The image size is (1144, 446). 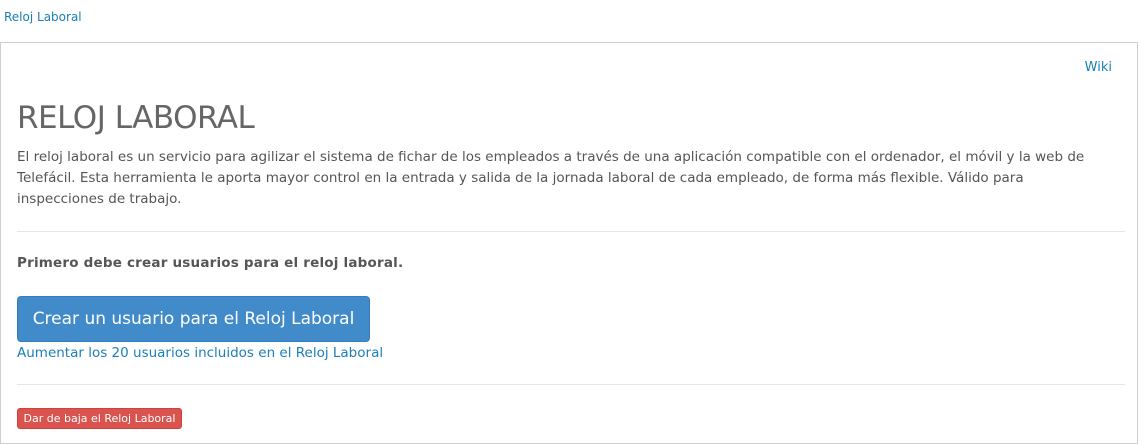 What do you see at coordinates (43, 17) in the screenshot?
I see `breadcrumb-reloj-laboral: Reloj Laboral` at bounding box center [43, 17].